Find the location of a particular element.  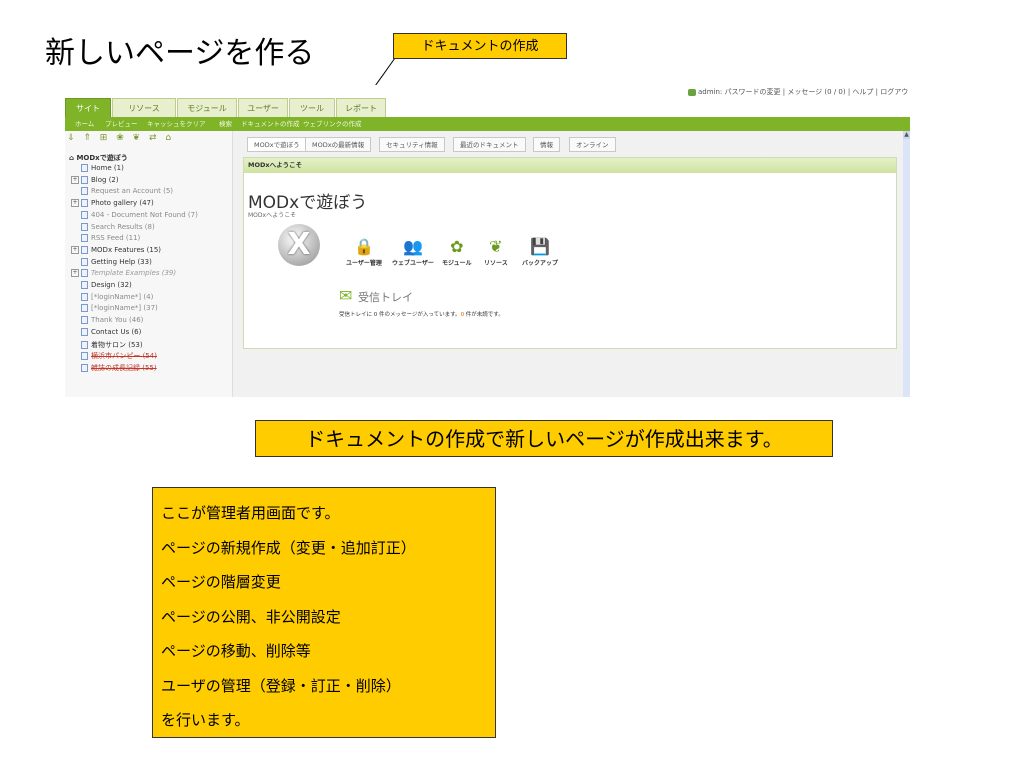

tree-item-label: Home (1) is located at coordinates (107, 168).